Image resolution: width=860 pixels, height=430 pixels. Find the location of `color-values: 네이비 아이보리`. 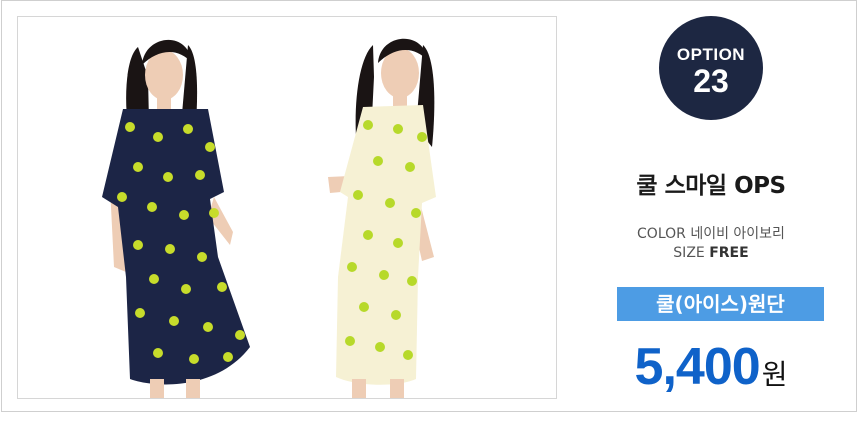

color-values: 네이비 아이보리 is located at coordinates (737, 234).